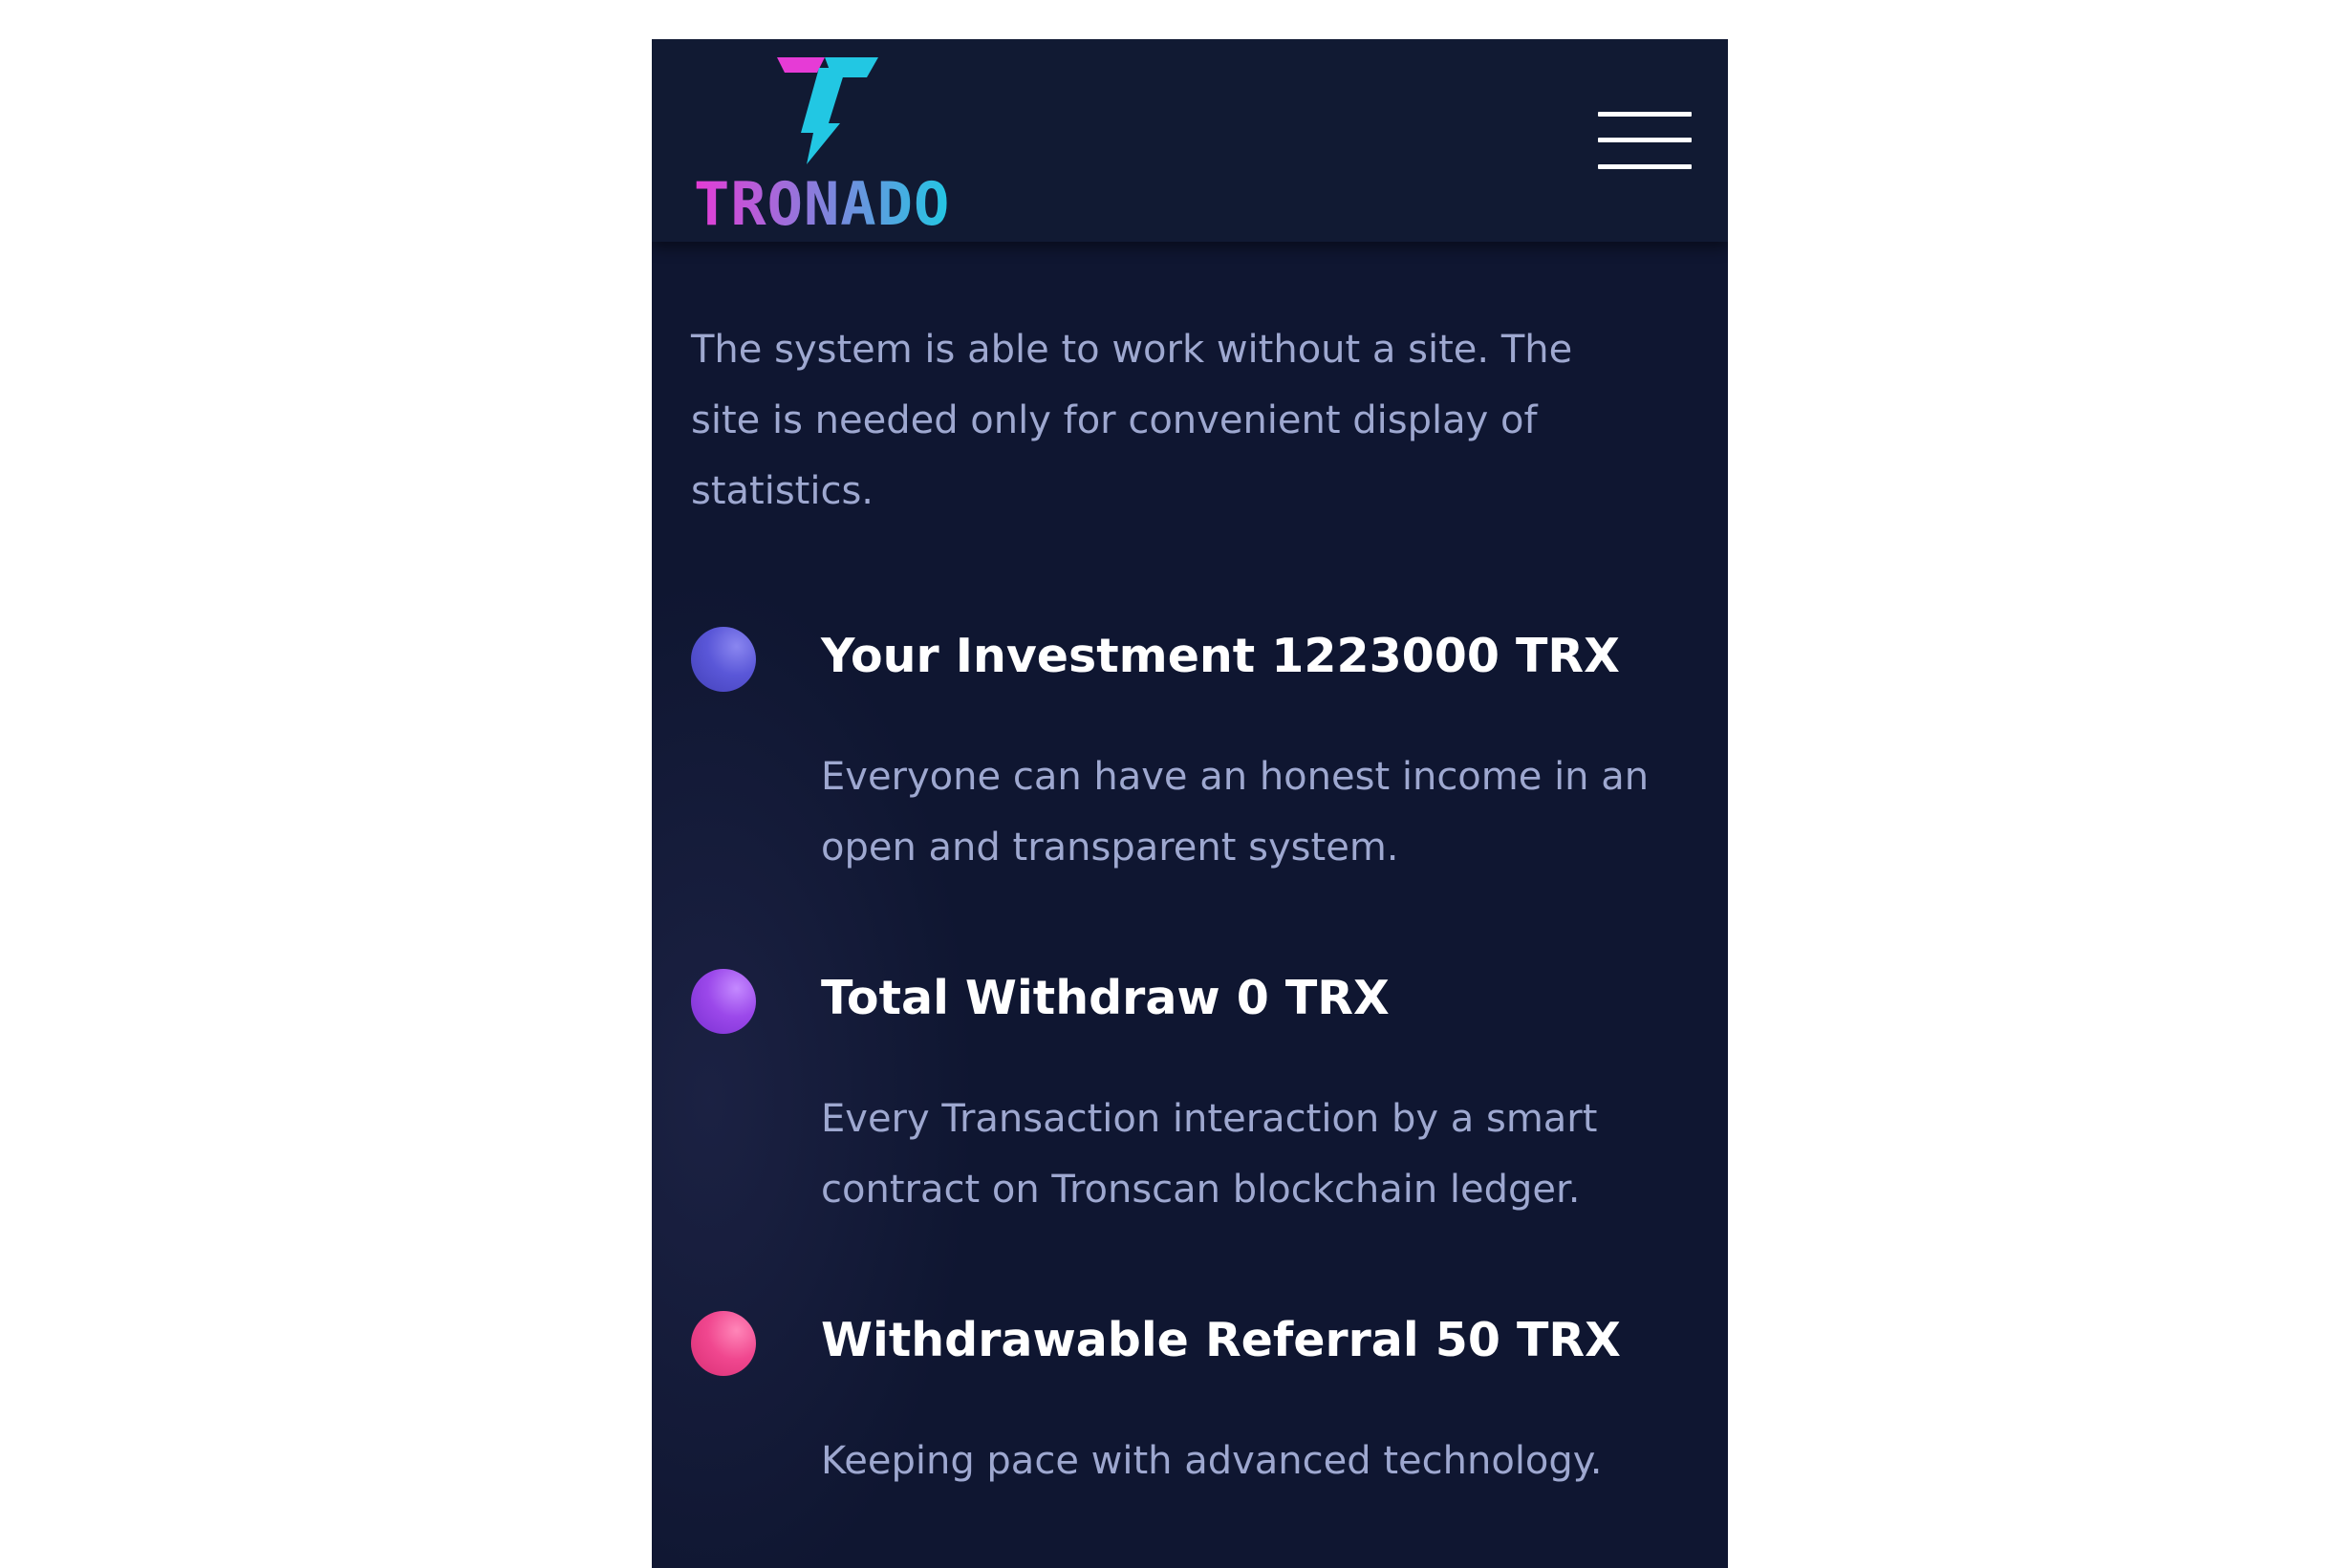 The height and width of the screenshot is (1568, 2352). Describe the element at coordinates (723, 659) in the screenshot. I see `investment-dot-icon` at that location.